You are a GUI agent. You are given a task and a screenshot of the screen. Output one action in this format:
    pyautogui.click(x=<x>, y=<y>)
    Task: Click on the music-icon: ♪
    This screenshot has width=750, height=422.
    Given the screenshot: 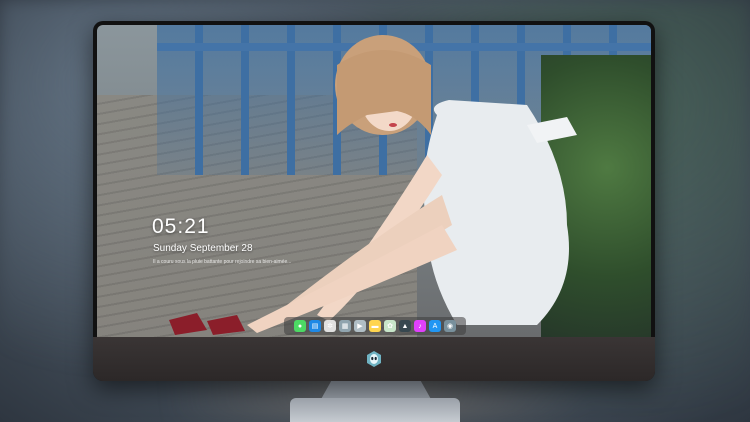 What is the action you would take?
    pyautogui.click(x=420, y=326)
    